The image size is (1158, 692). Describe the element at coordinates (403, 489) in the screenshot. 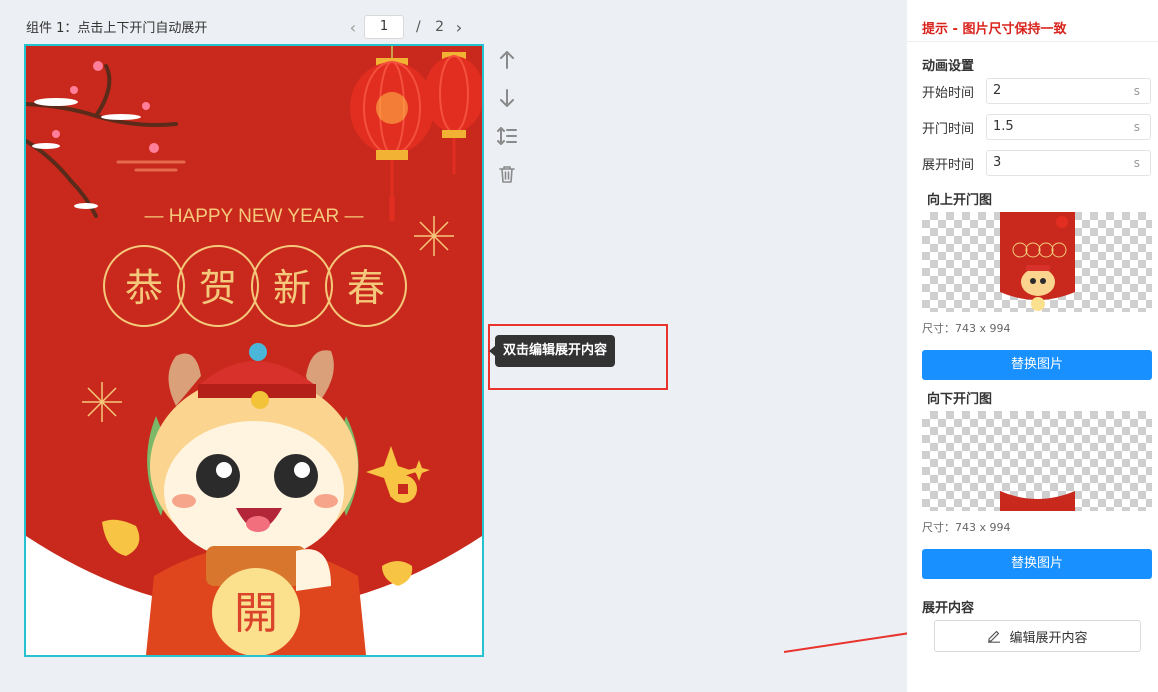

I see `gold-coin-icon` at that location.